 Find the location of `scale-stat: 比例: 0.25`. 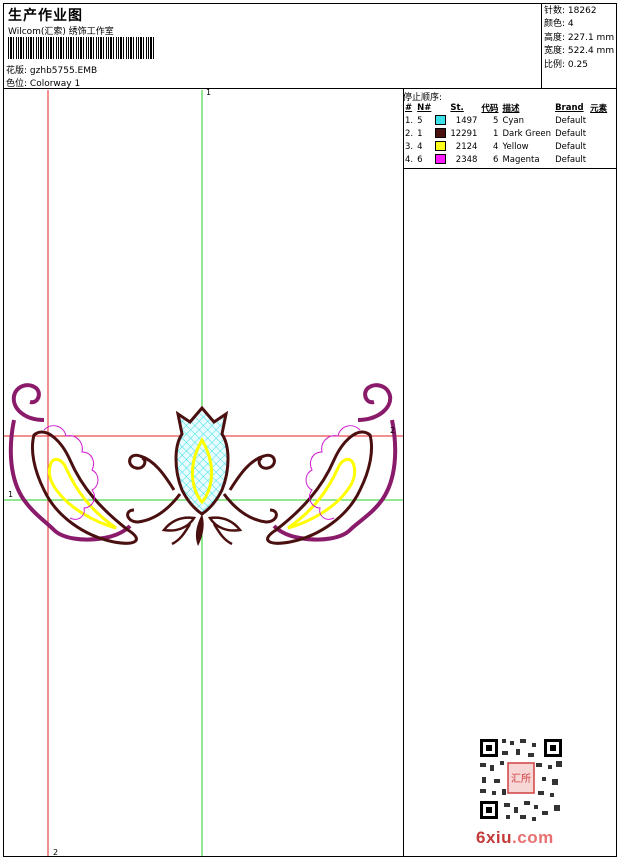

scale-stat: 比例: 0.25 is located at coordinates (579, 65).